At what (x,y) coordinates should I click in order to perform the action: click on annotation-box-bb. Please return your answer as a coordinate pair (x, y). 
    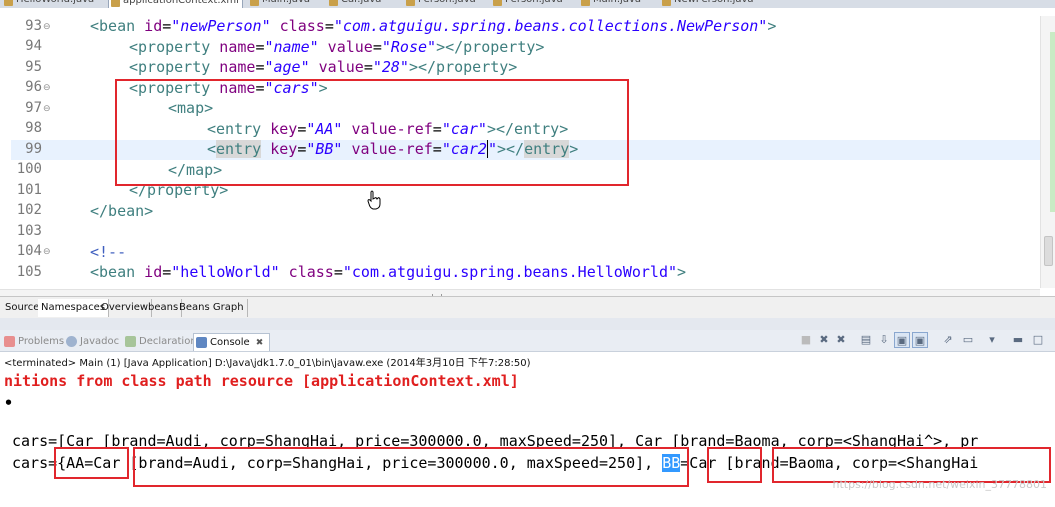
    Looking at the image, I should click on (734, 465).